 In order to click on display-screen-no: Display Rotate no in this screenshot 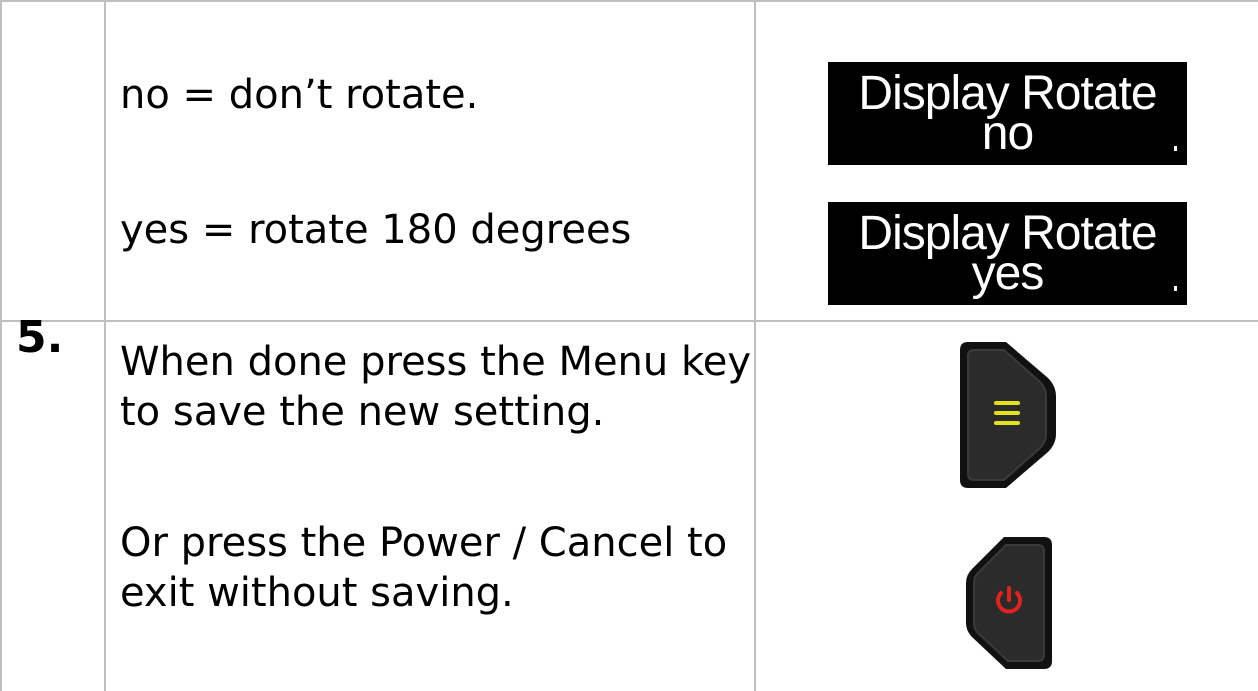, I will do `click(1007, 113)`.